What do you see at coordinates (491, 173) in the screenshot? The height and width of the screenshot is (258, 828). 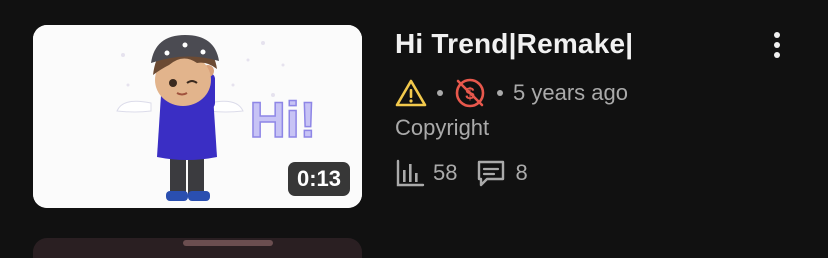 I see `comment-icon` at bounding box center [491, 173].